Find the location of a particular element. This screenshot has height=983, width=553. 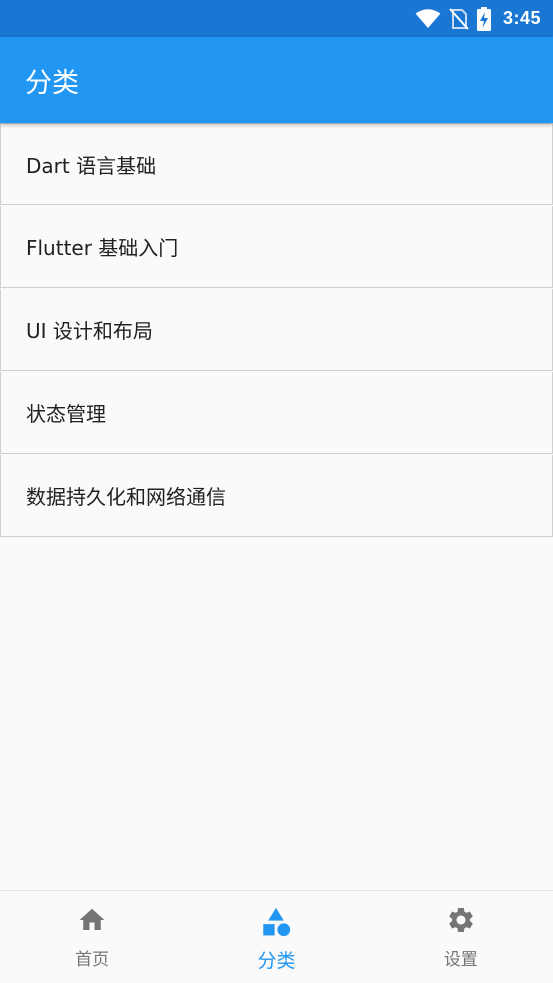

page-title: 分类 is located at coordinates (52, 83).